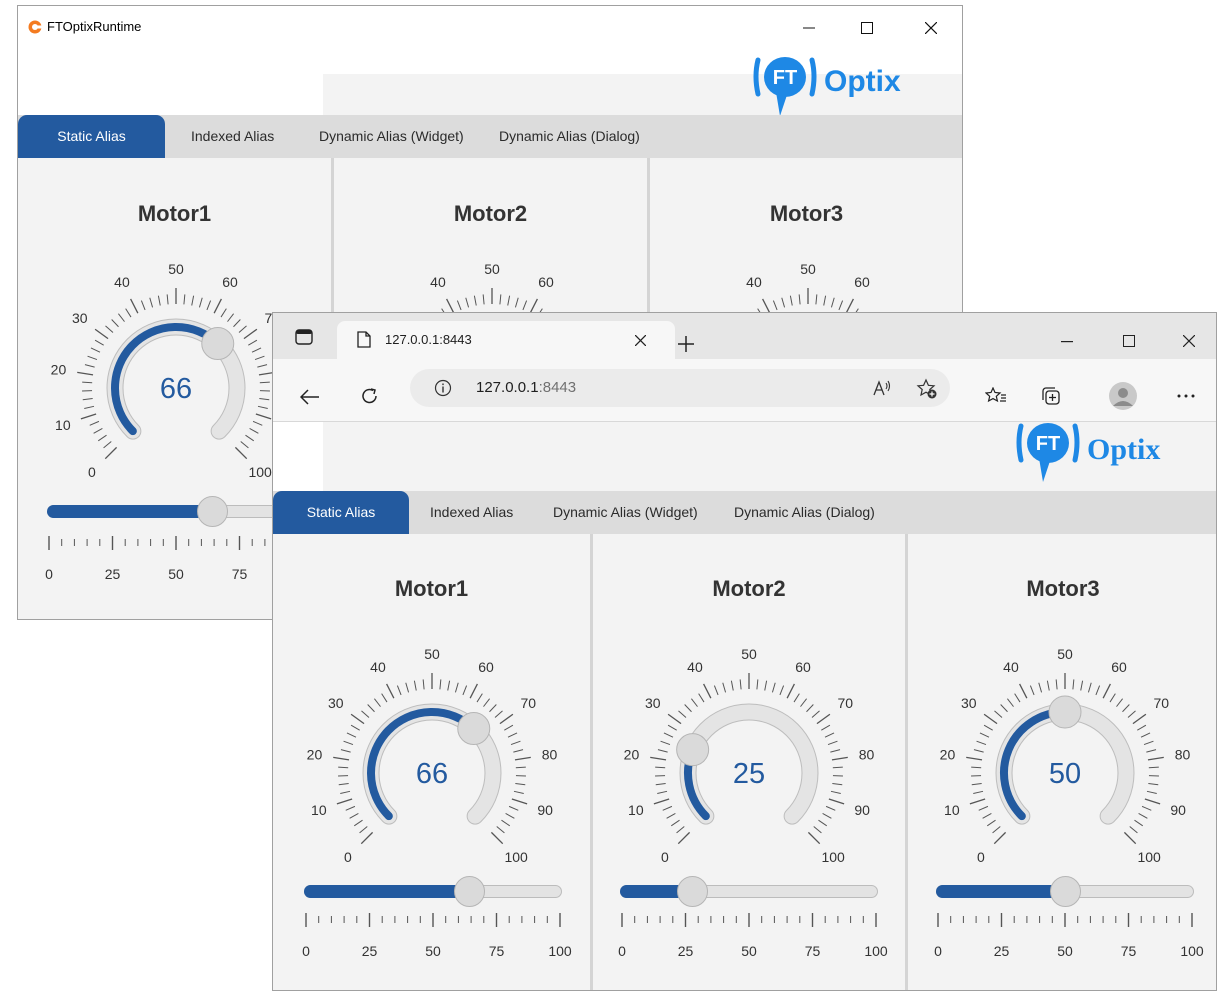  I want to click on gauge-scale-label: 90, so click(545, 810).